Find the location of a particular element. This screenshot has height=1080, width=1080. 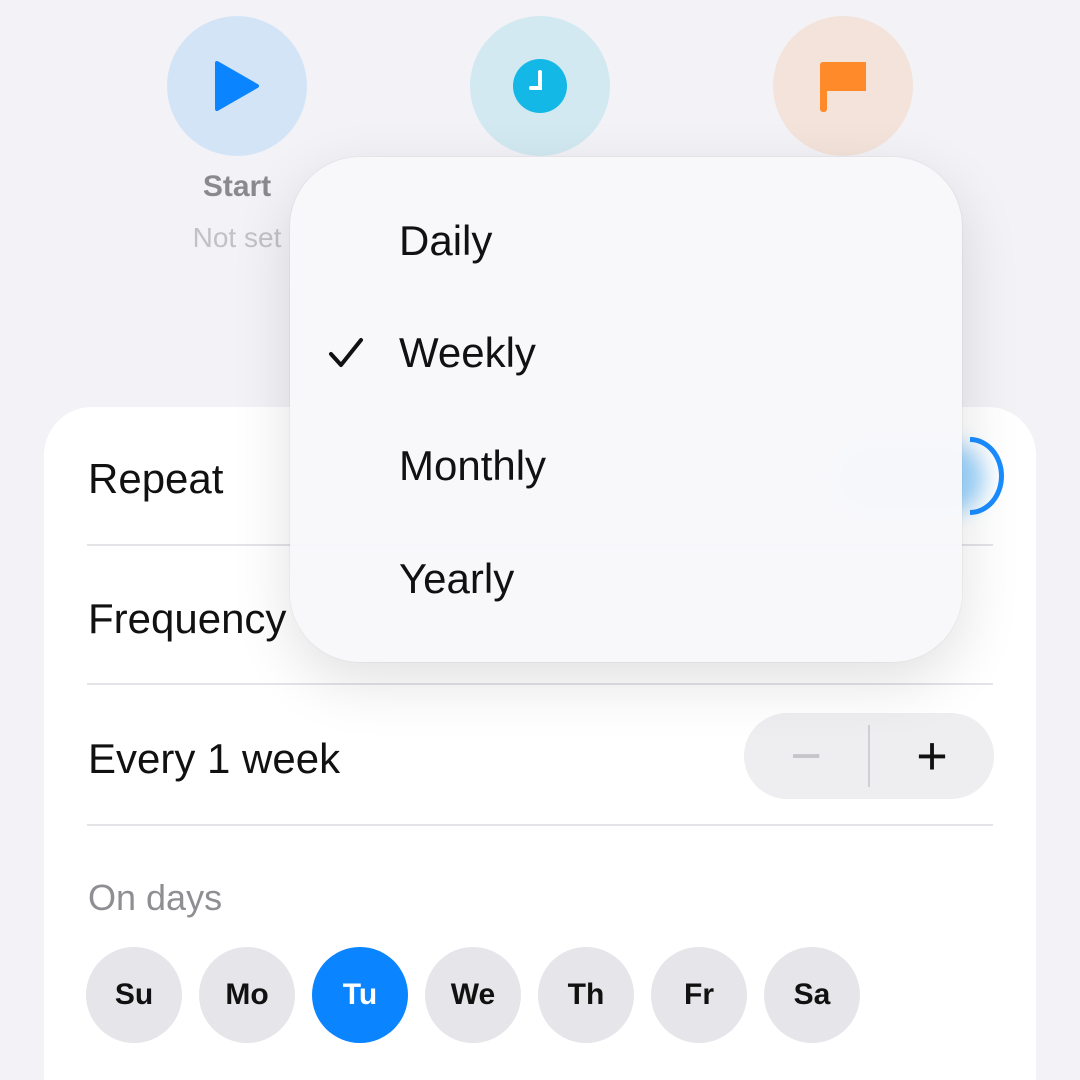

day-tu: Tu is located at coordinates (360, 995).